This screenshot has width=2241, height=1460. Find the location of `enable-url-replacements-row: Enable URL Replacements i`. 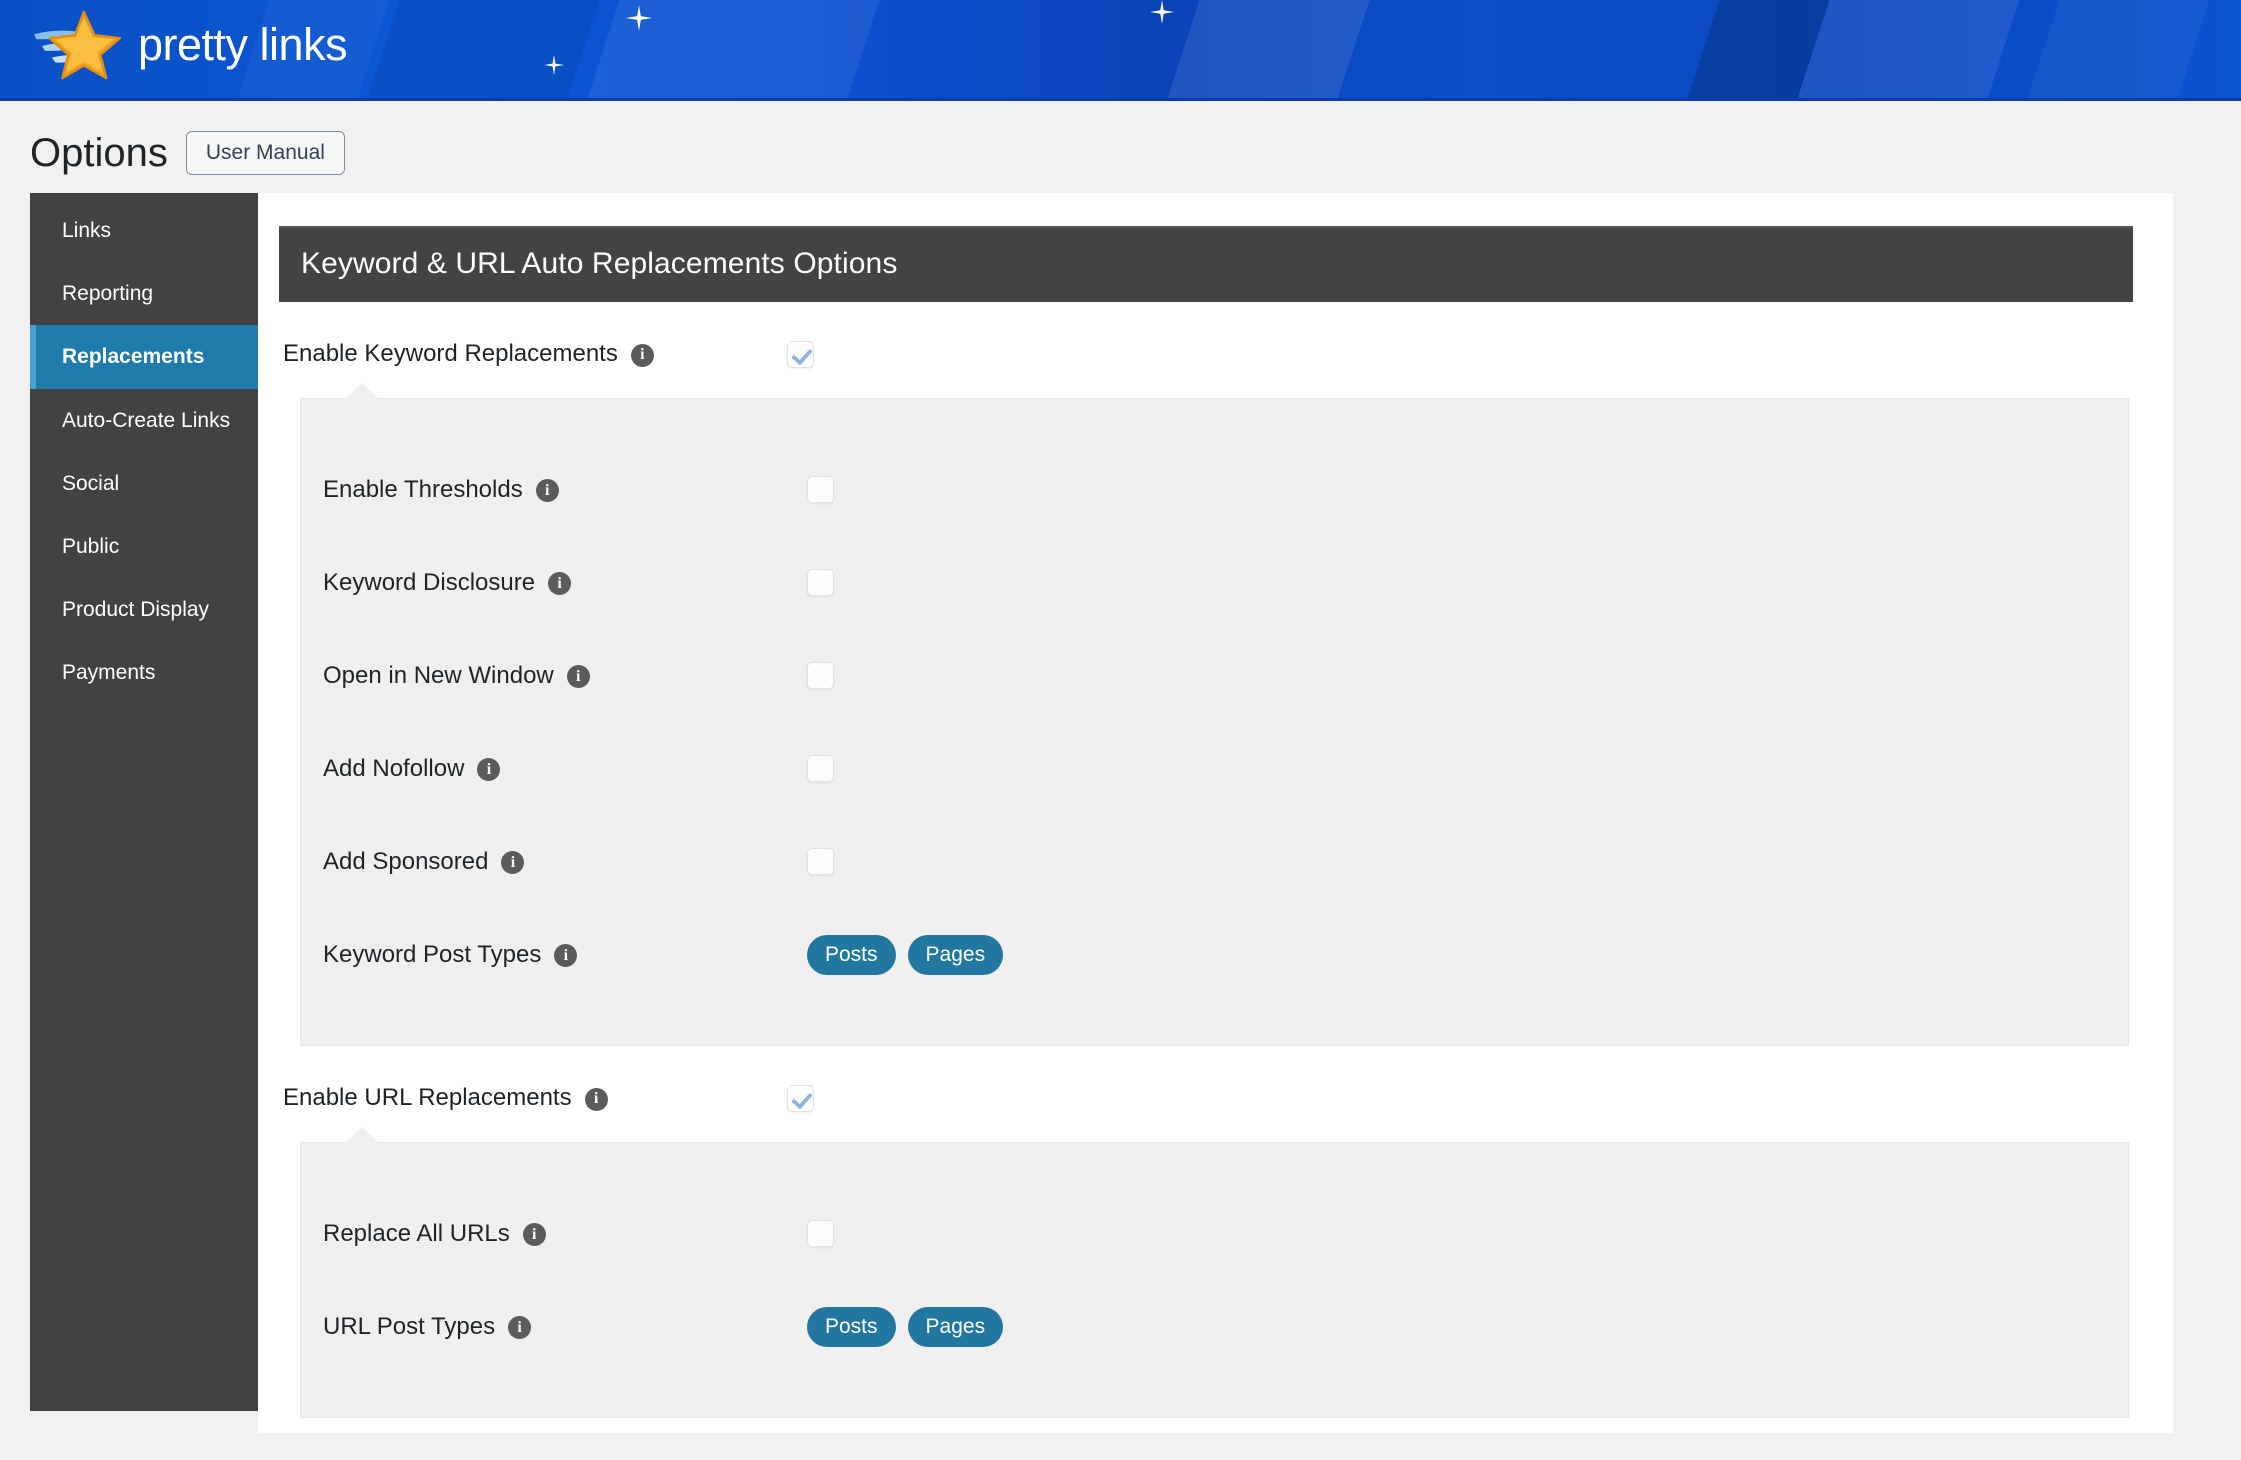

enable-url-replacements-row: Enable URL Replacements i is located at coordinates (1208, 1094).